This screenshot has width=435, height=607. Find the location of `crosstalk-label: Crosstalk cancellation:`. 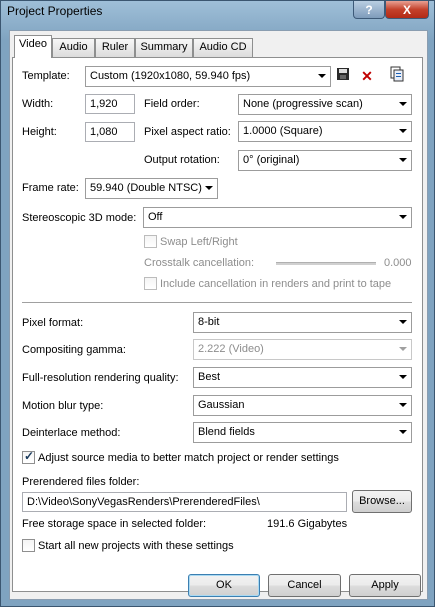

crosstalk-label: Crosstalk cancellation: is located at coordinates (199, 263).